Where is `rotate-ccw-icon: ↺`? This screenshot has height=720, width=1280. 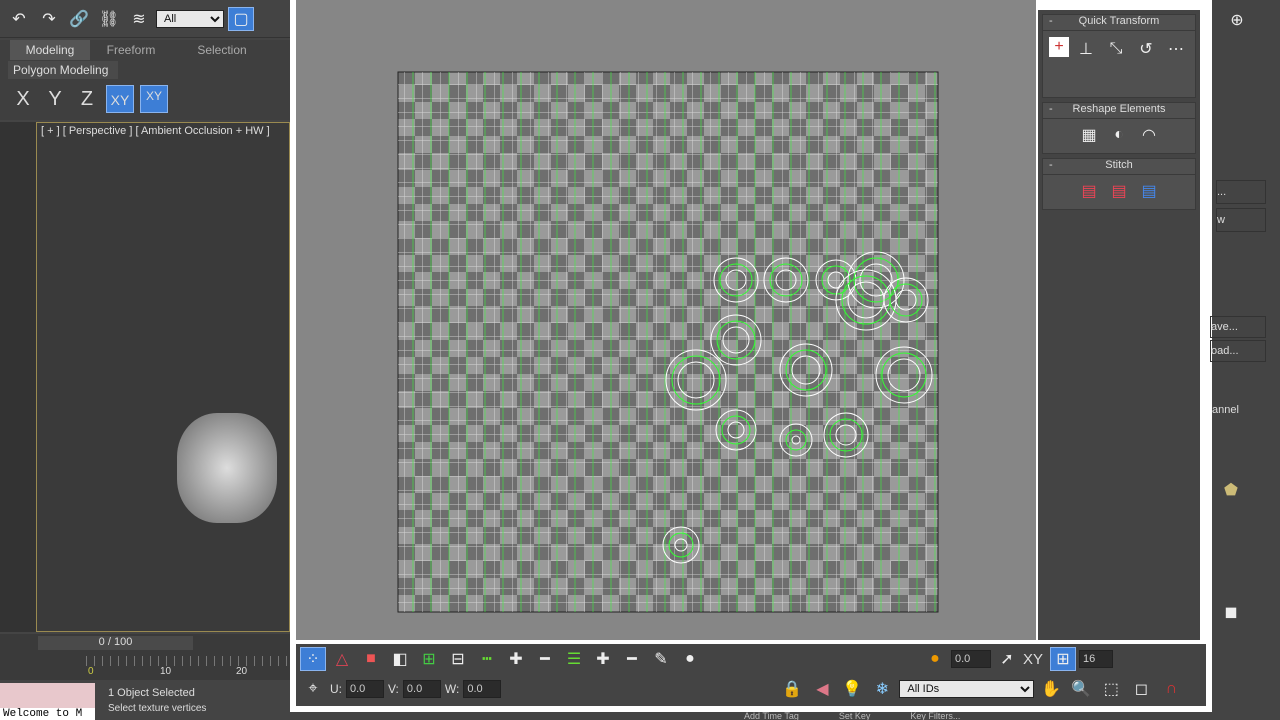 rotate-ccw-icon: ↺ is located at coordinates (1146, 49).